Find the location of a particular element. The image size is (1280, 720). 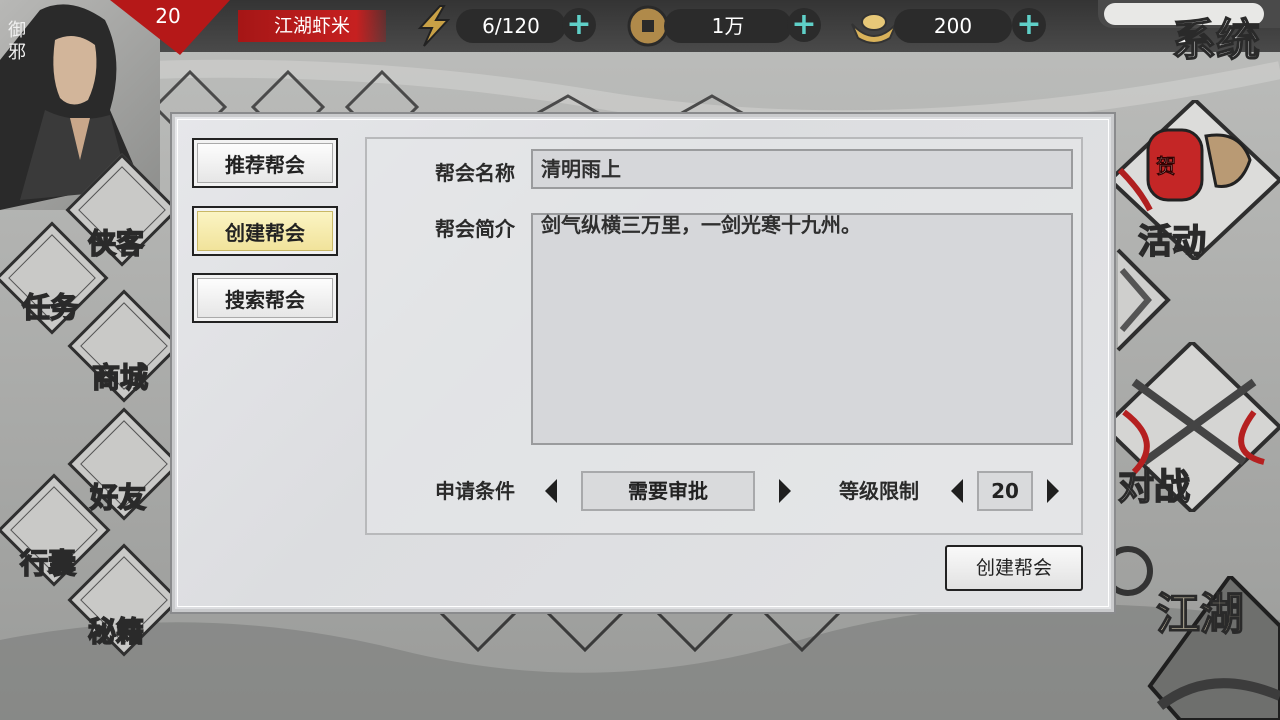

ingots-value: 200 is located at coordinates (953, 26).